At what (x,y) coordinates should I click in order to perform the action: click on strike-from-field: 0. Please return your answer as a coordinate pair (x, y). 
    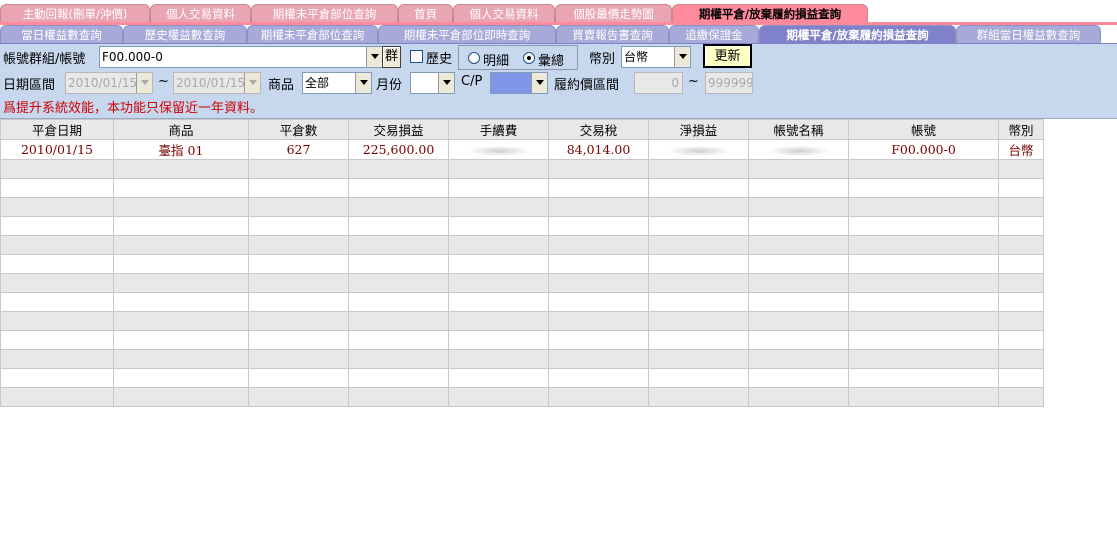
    Looking at the image, I should click on (658, 83).